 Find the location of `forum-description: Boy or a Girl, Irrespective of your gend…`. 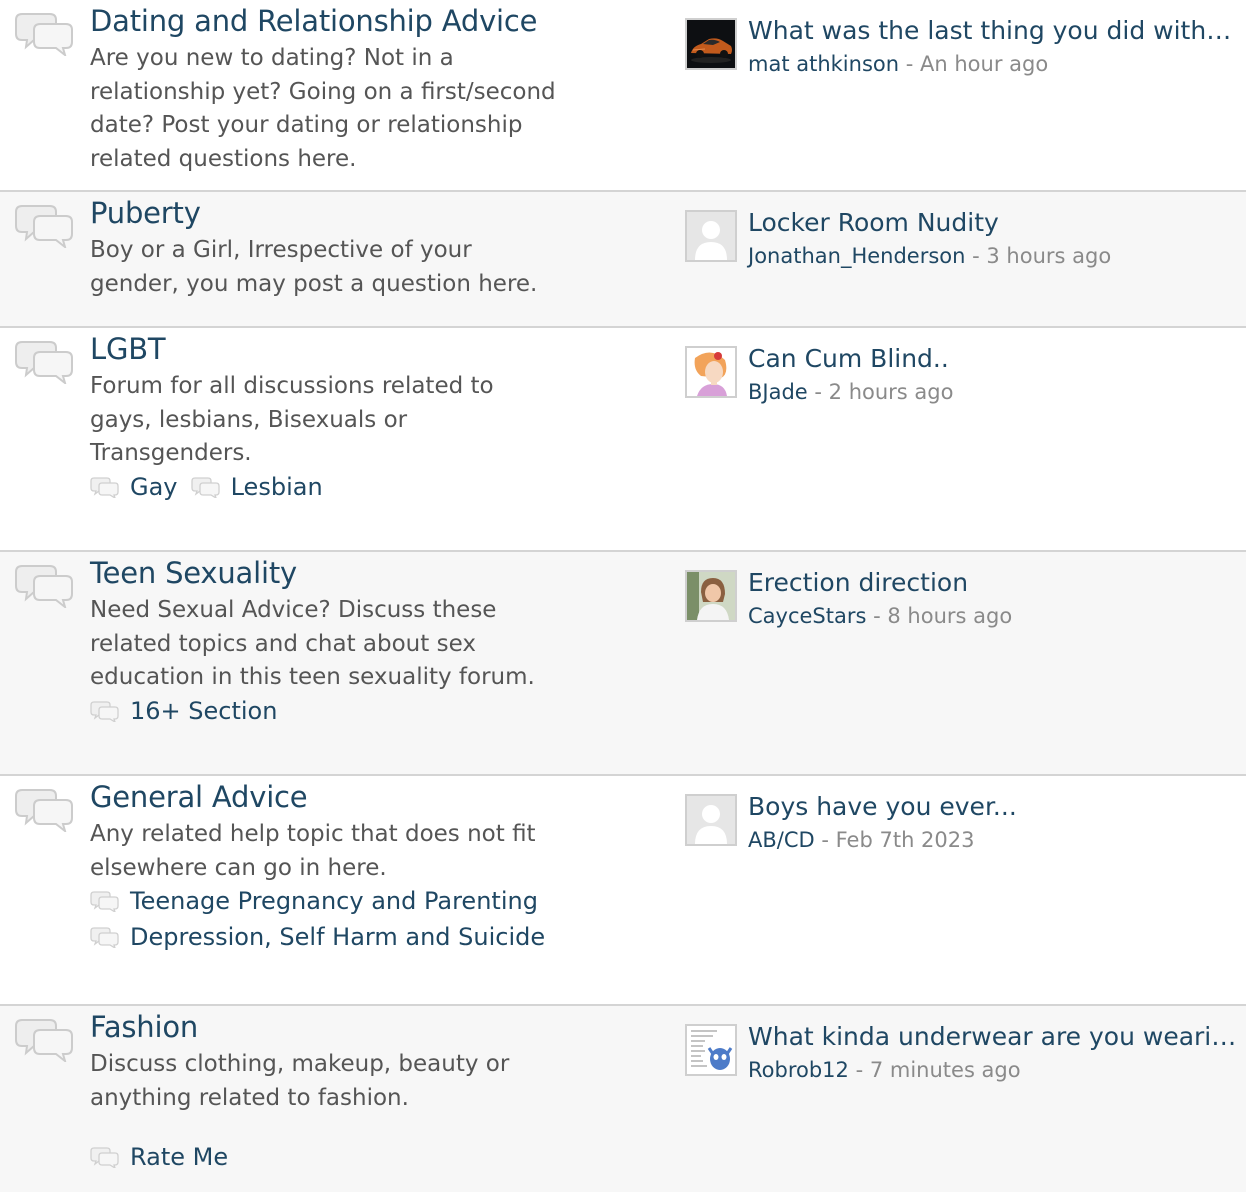

forum-description: Boy or a Girl, Irrespective of your gend… is located at coordinates (314, 267).